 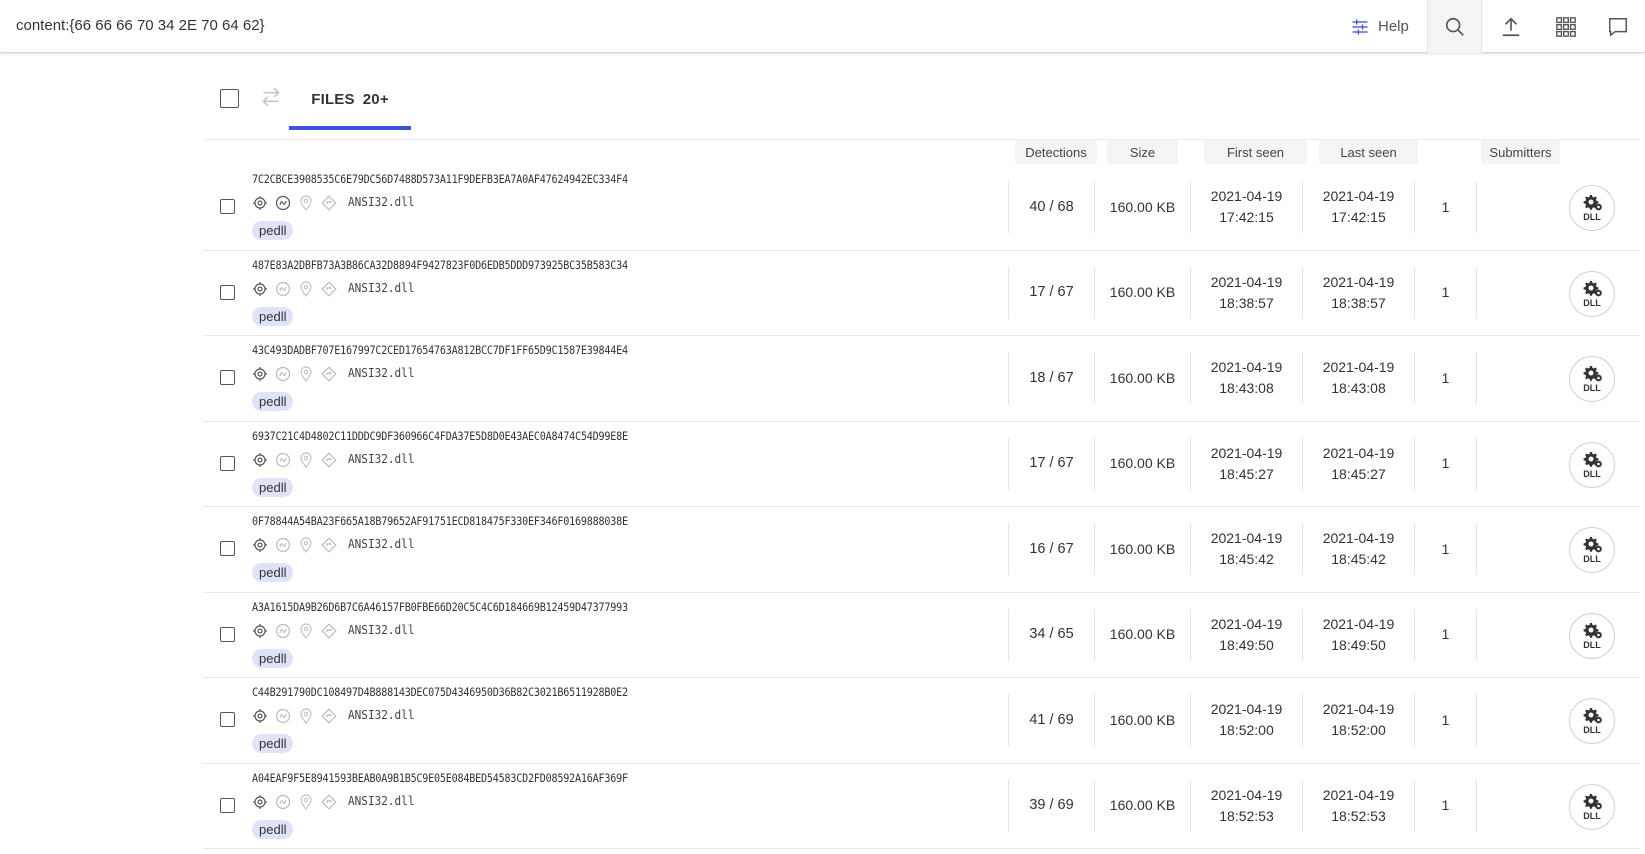 What do you see at coordinates (1051, 805) in the screenshot?
I see `detections-cell: 39 / 69` at bounding box center [1051, 805].